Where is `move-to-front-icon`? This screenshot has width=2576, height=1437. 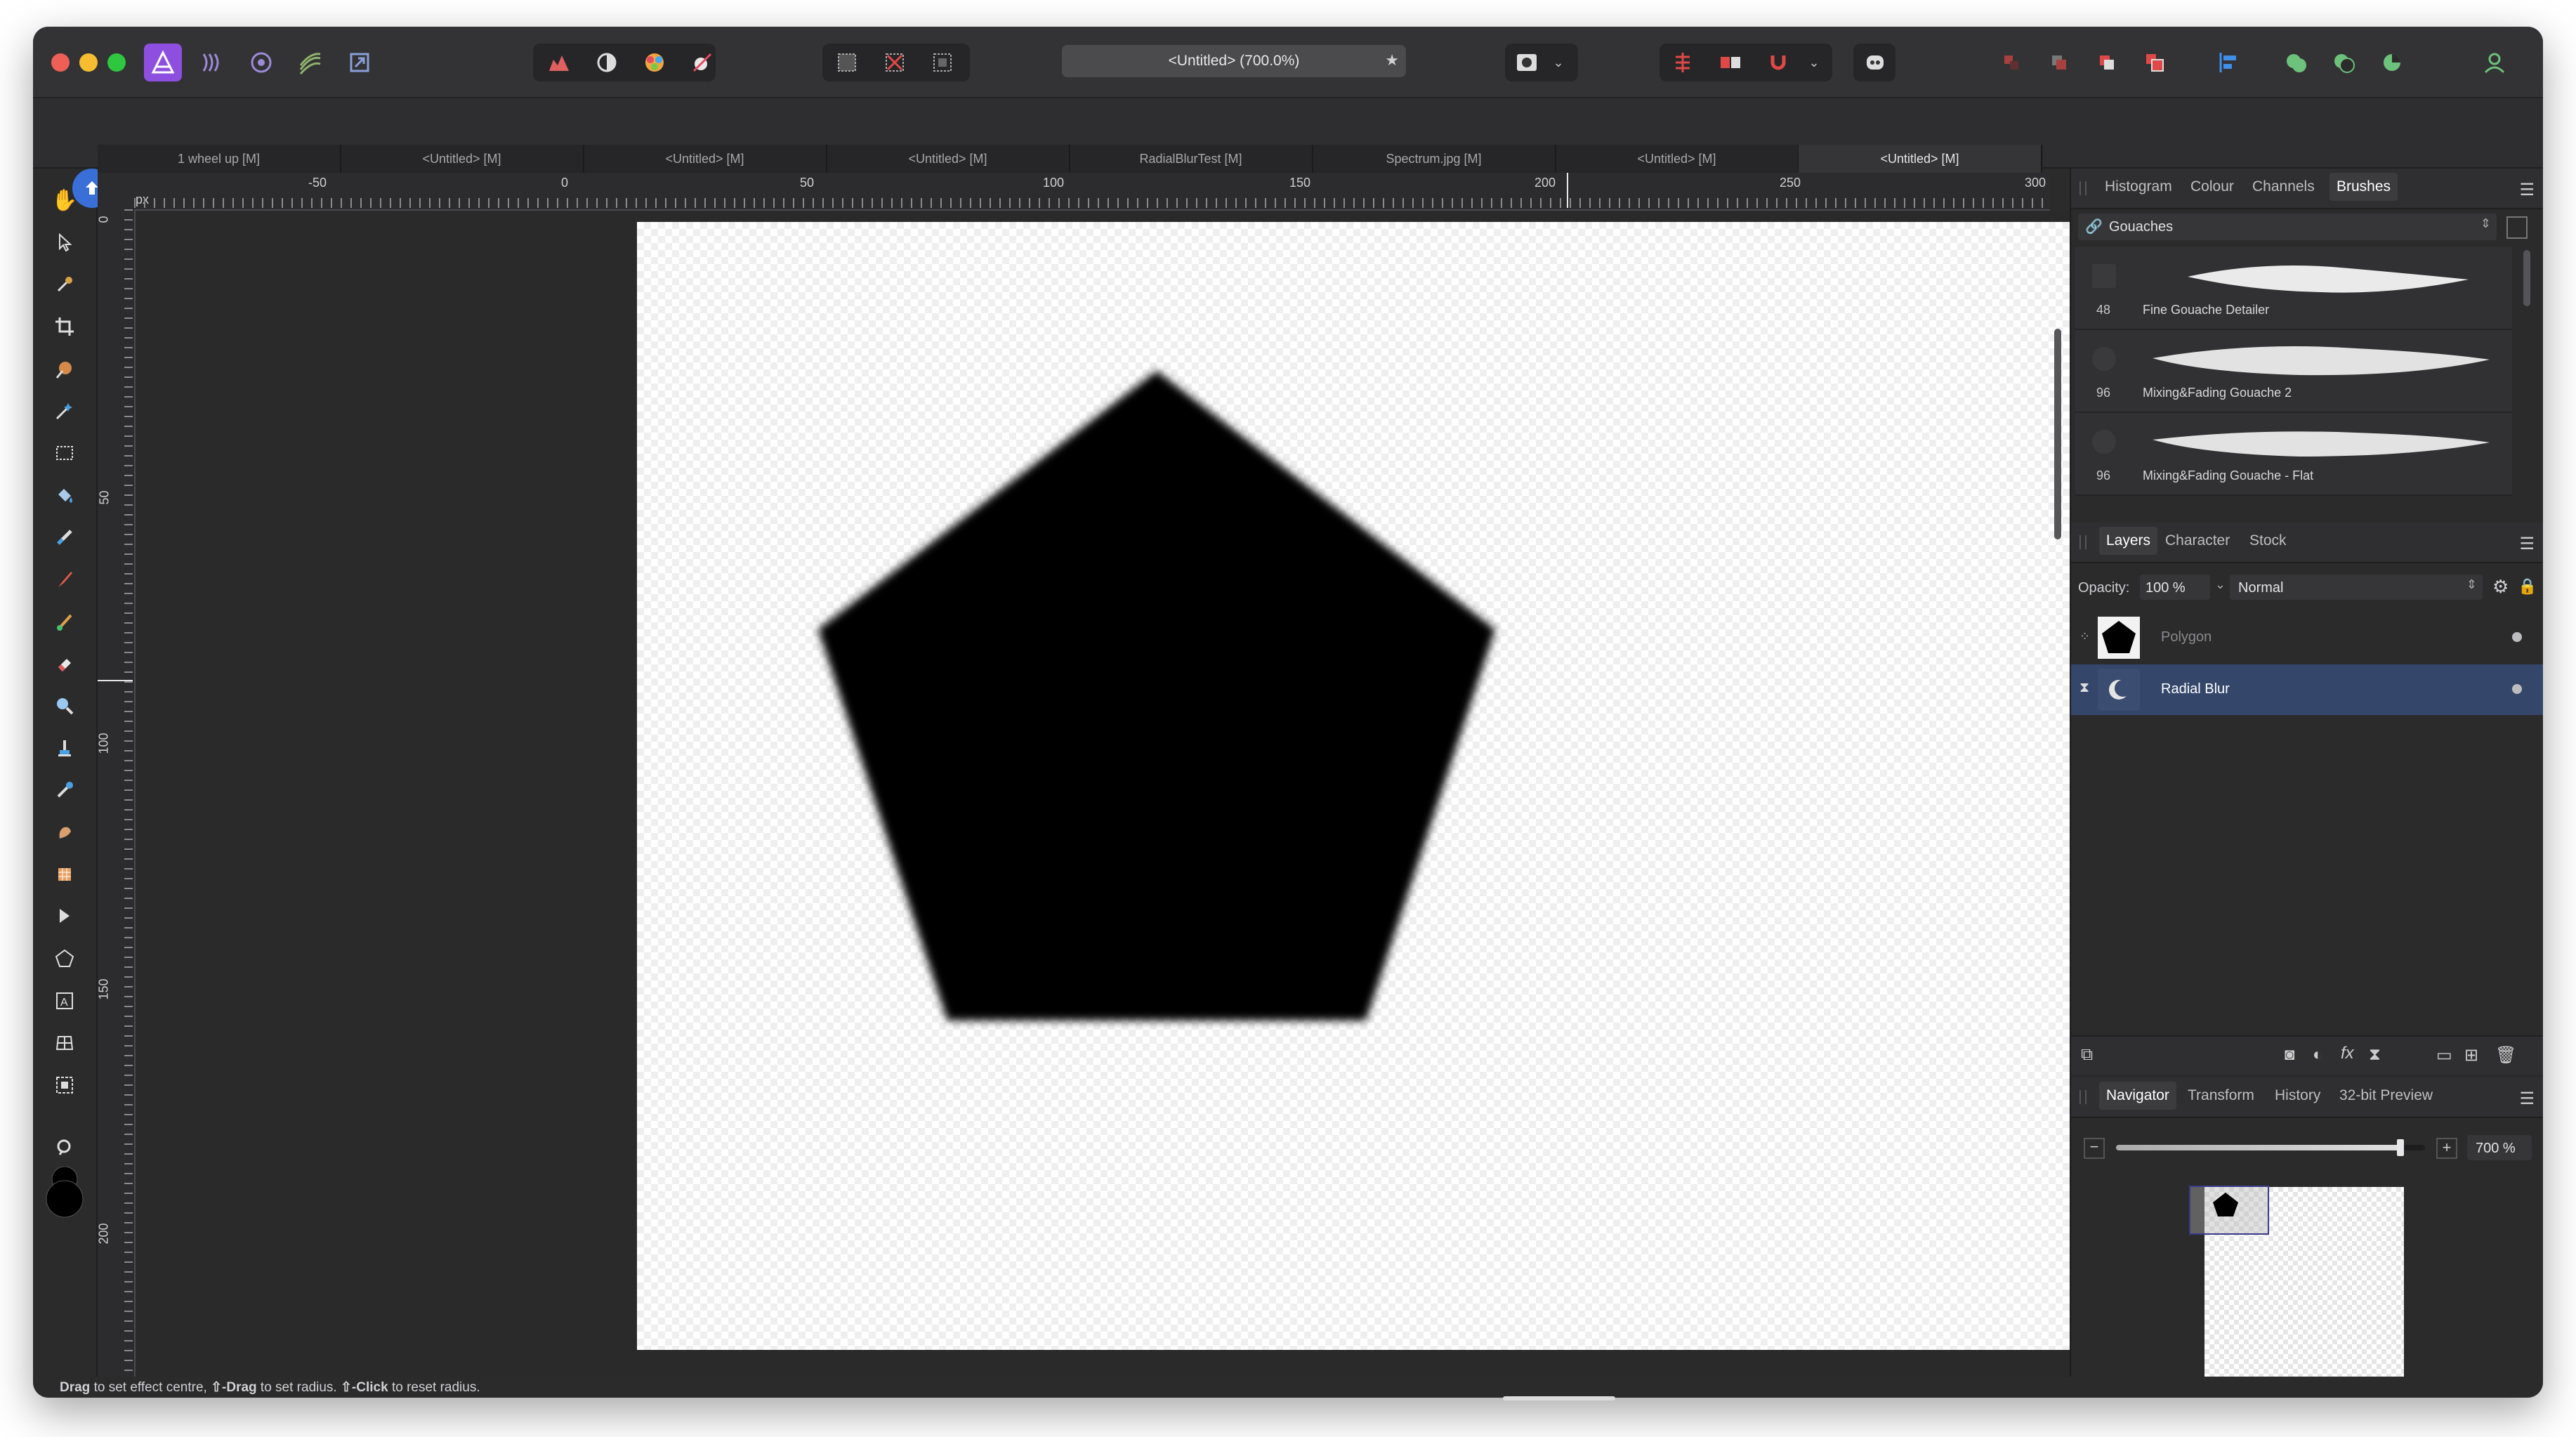
move-to-front-icon is located at coordinates (2155, 62).